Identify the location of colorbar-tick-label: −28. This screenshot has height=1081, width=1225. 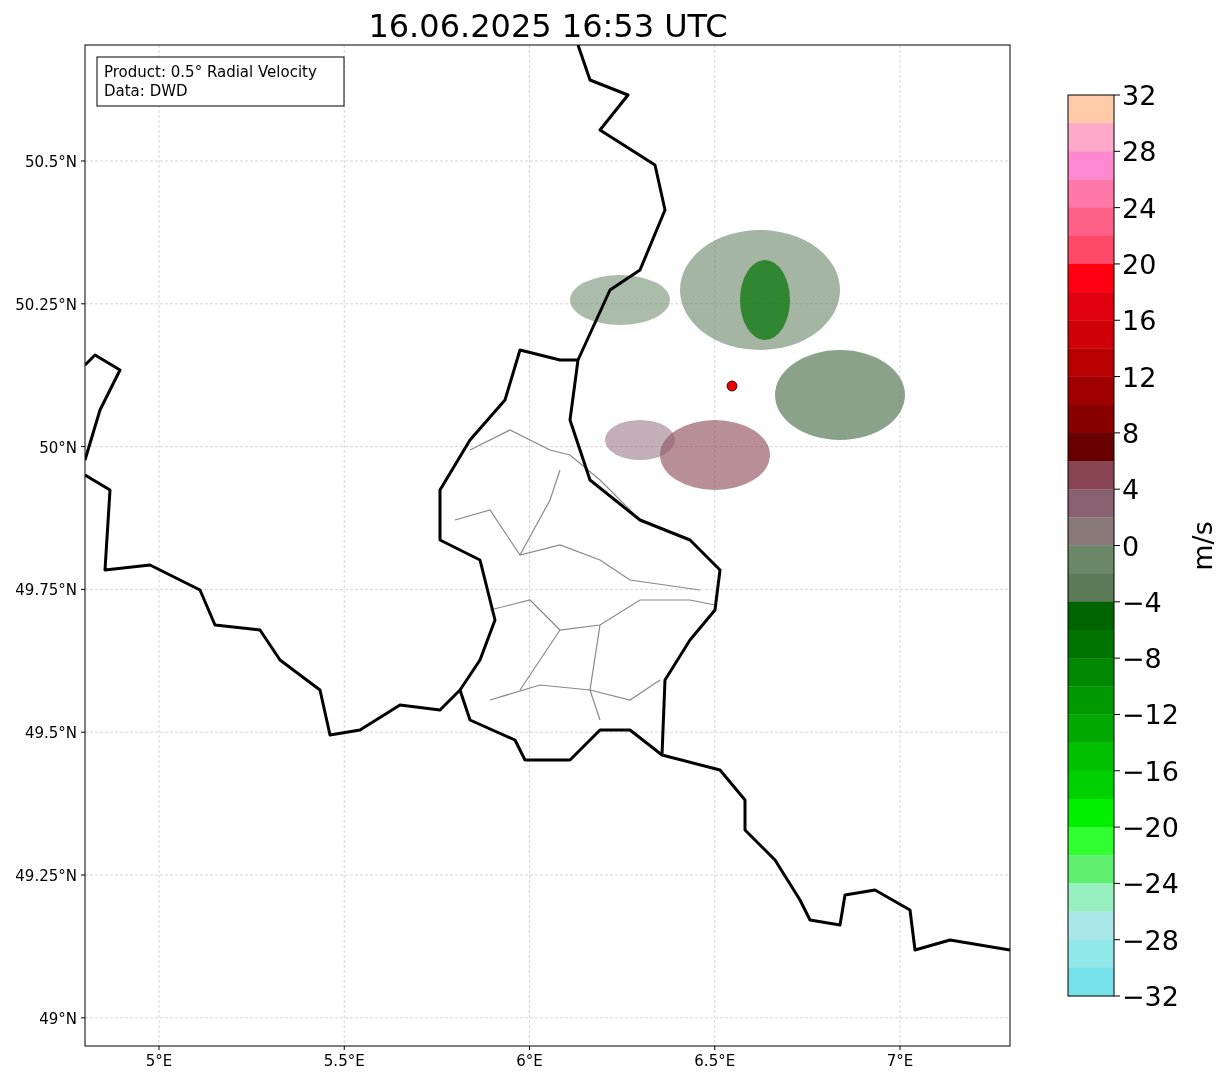
(1150, 940).